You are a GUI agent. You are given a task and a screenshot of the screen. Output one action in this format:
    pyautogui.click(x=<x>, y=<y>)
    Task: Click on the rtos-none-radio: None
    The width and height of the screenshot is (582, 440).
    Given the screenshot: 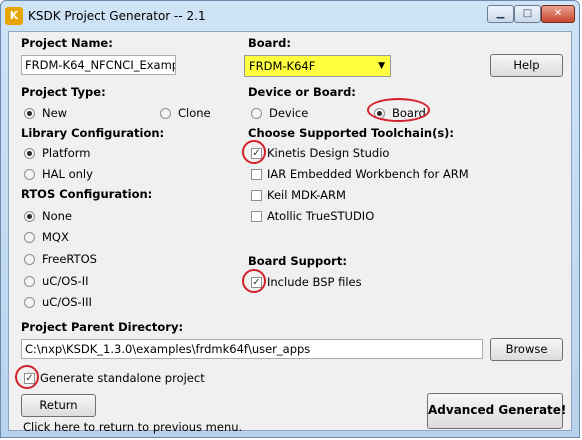 What is the action you would take?
    pyautogui.click(x=48, y=216)
    